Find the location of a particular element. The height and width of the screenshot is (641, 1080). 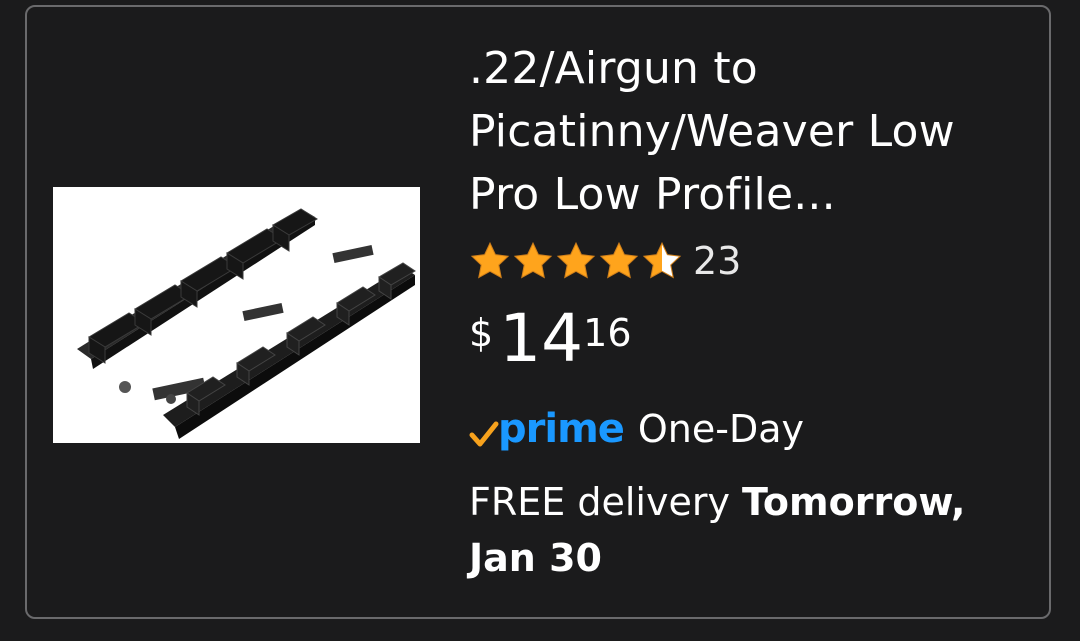

delivery-prefix: FREE delivery is located at coordinates (606, 502).